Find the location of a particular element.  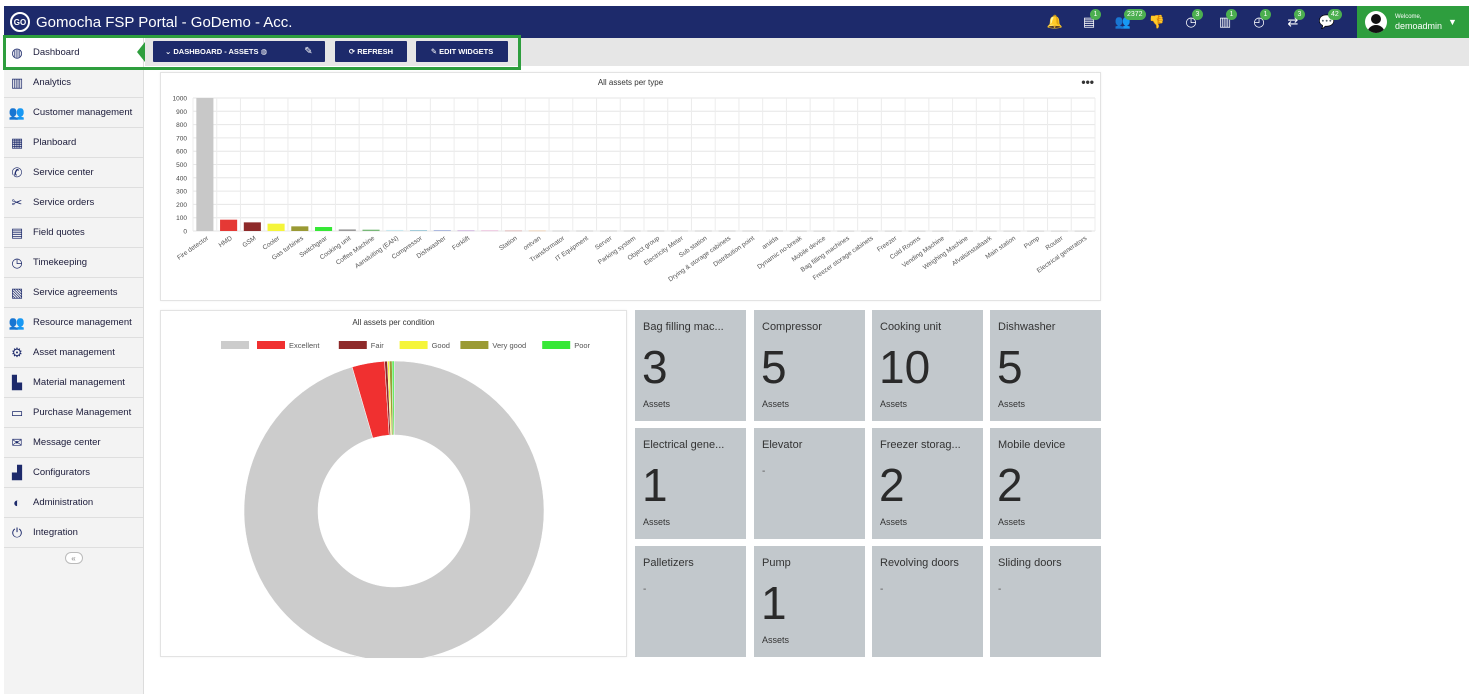

users-icon: 👥 2372 is located at coordinates (1126, 22).